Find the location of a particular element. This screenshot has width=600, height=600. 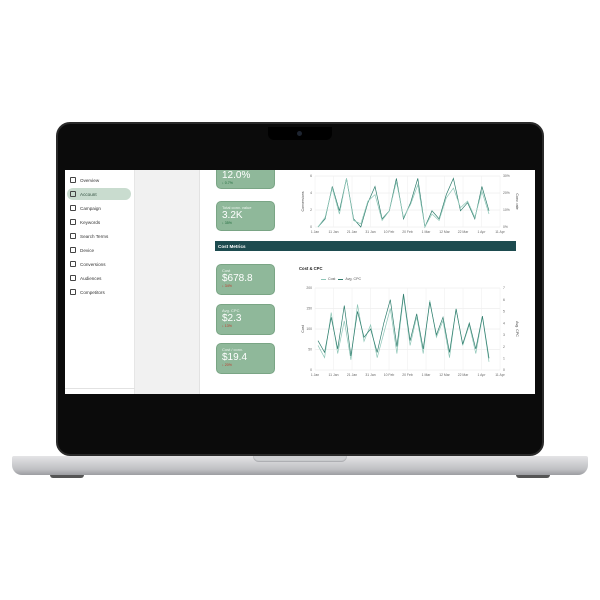

kpi-card-total-conv-value: Total conv. value 3.2K ↓ 35% is located at coordinates (245, 216).